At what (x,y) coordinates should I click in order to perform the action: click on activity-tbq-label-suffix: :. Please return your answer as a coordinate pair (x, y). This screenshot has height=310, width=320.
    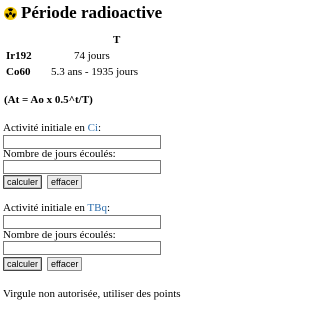
    Looking at the image, I should click on (108, 208).